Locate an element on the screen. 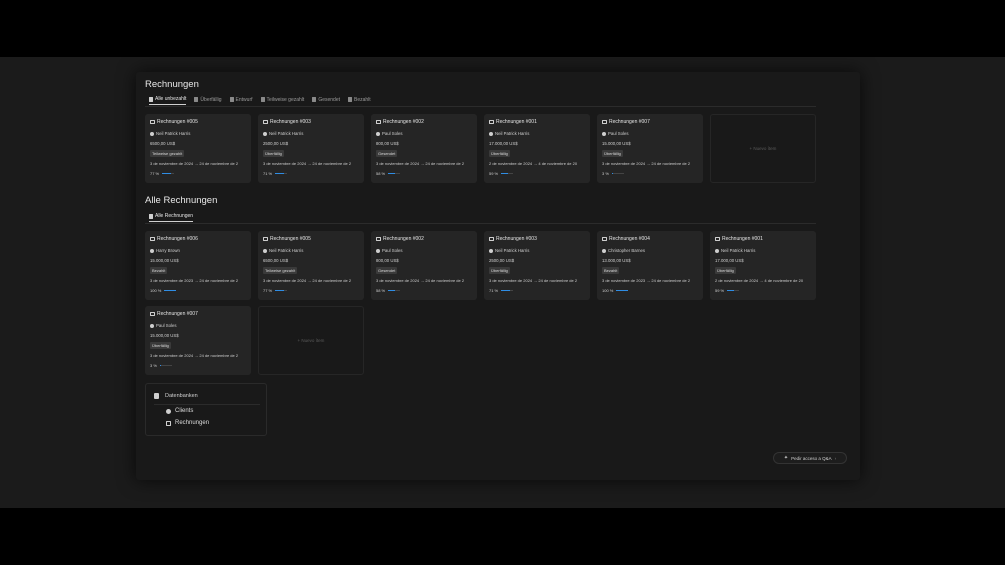 This screenshot has height=565, width=1005. tab-label: Überfällig is located at coordinates (211, 99).